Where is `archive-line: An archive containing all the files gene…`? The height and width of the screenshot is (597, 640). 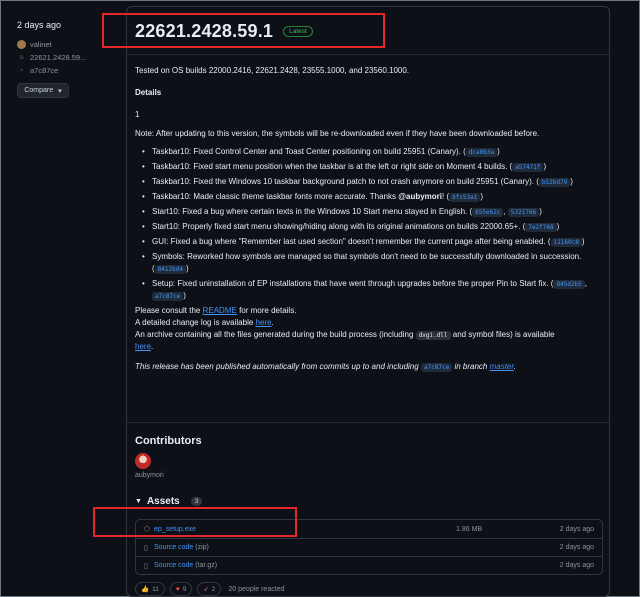
archive-line: An archive containing all the files gene… is located at coordinates (345, 340).